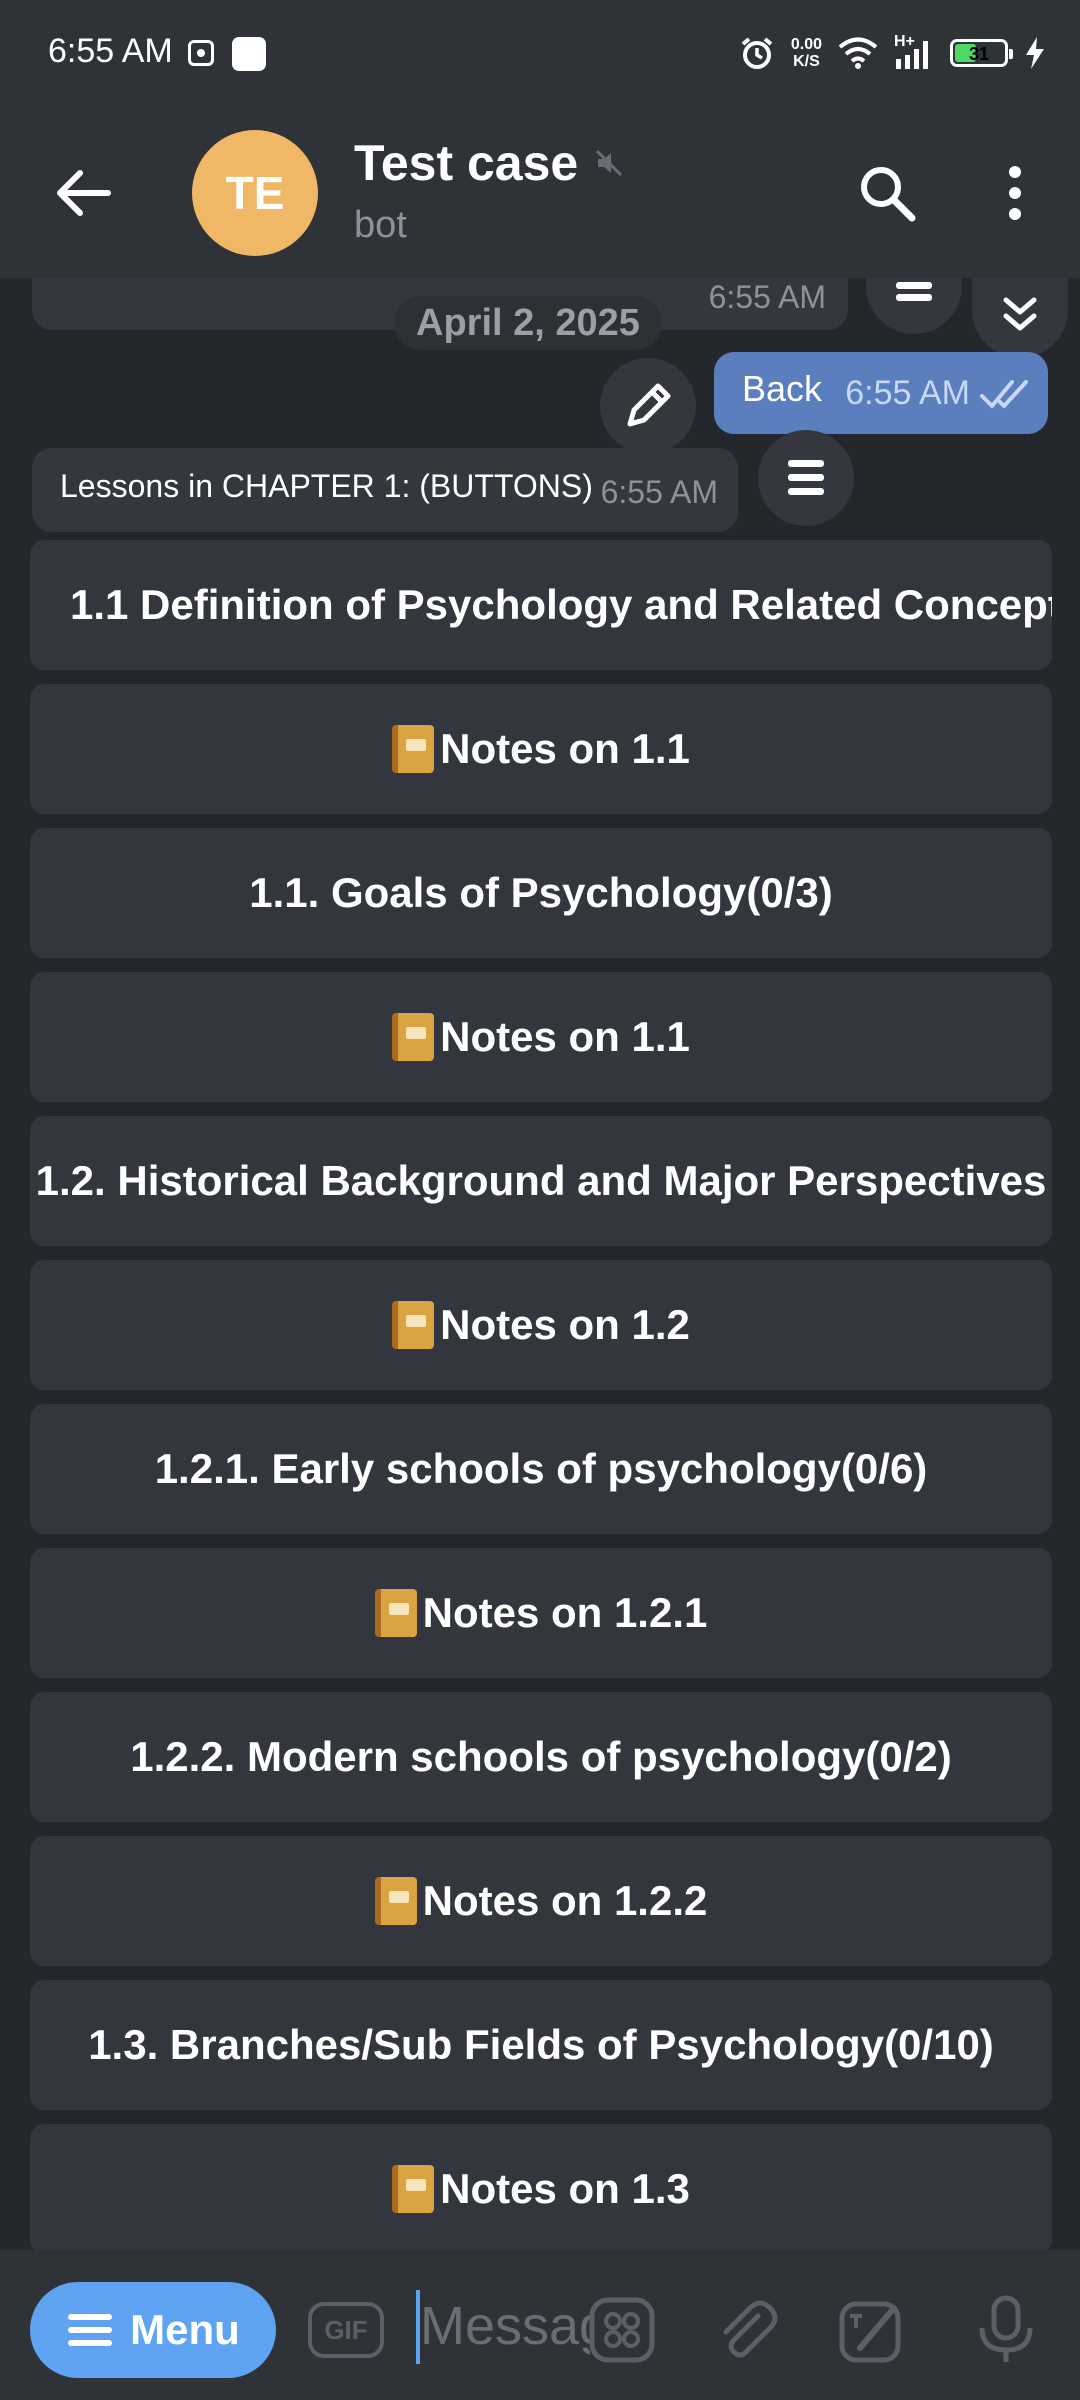  What do you see at coordinates (1015, 193) in the screenshot?
I see `more-options-icon` at bounding box center [1015, 193].